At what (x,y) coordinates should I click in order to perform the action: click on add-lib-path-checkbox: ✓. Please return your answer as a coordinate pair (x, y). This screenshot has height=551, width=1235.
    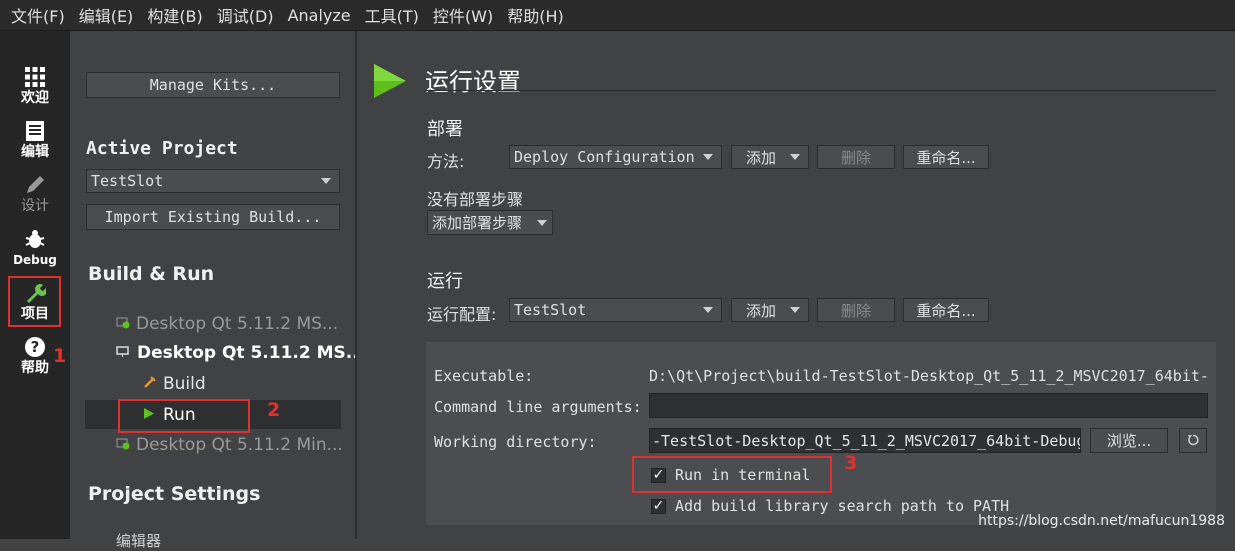
    Looking at the image, I should click on (658, 506).